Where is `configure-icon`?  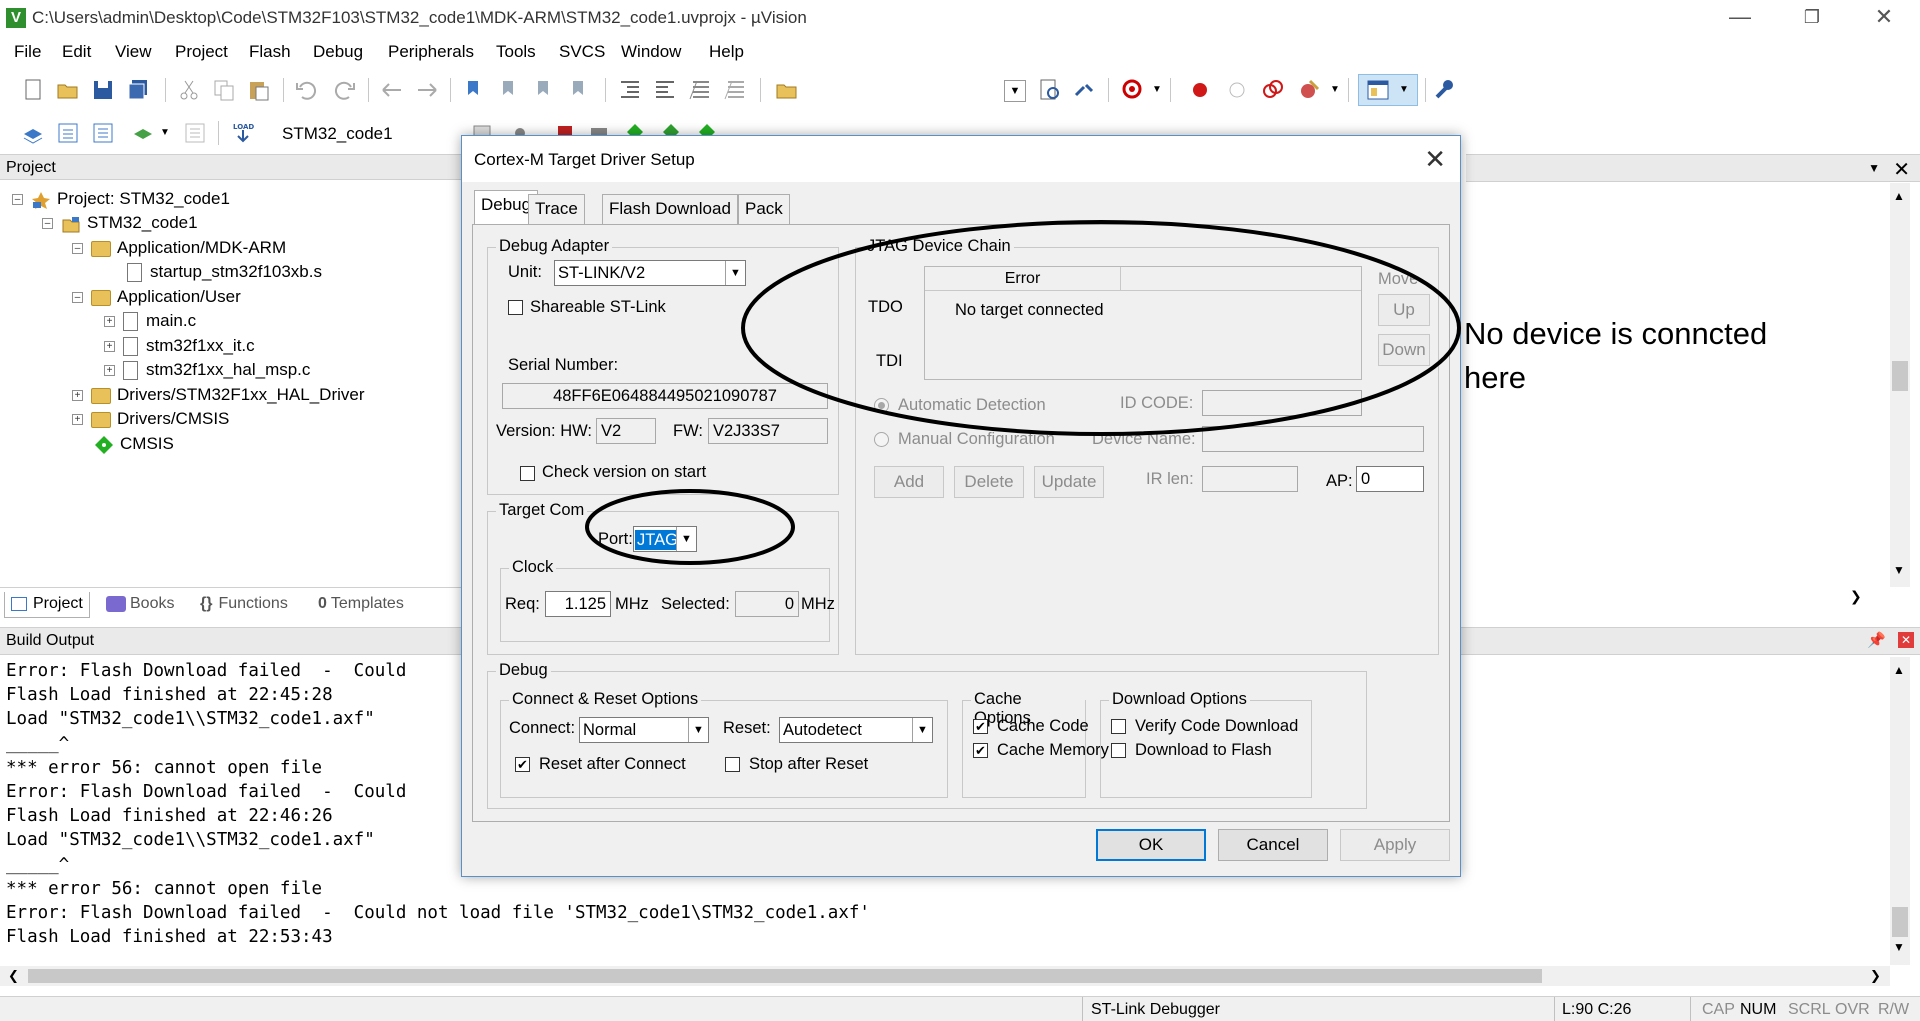
configure-icon is located at coordinates (1444, 90).